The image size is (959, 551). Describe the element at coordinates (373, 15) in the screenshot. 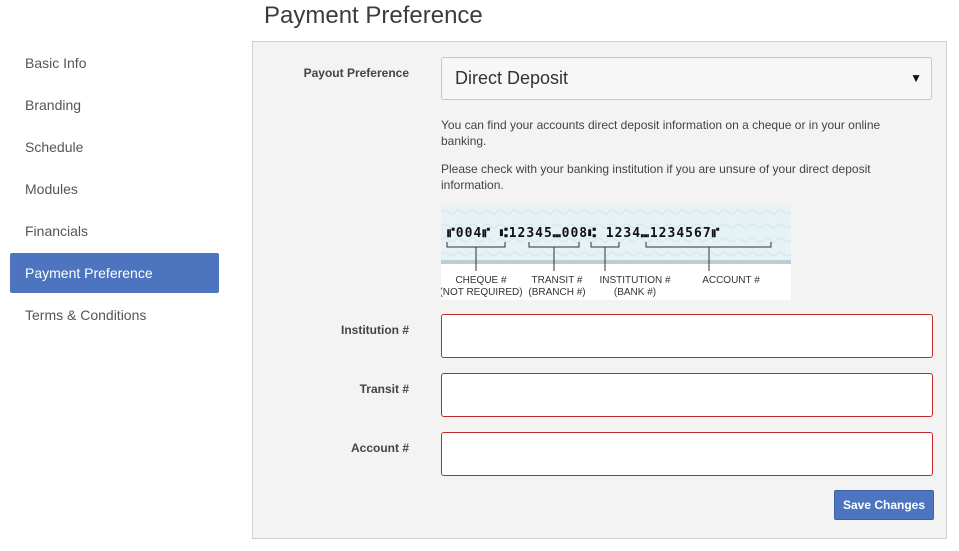

I see `page-title: Payment Preference` at that location.